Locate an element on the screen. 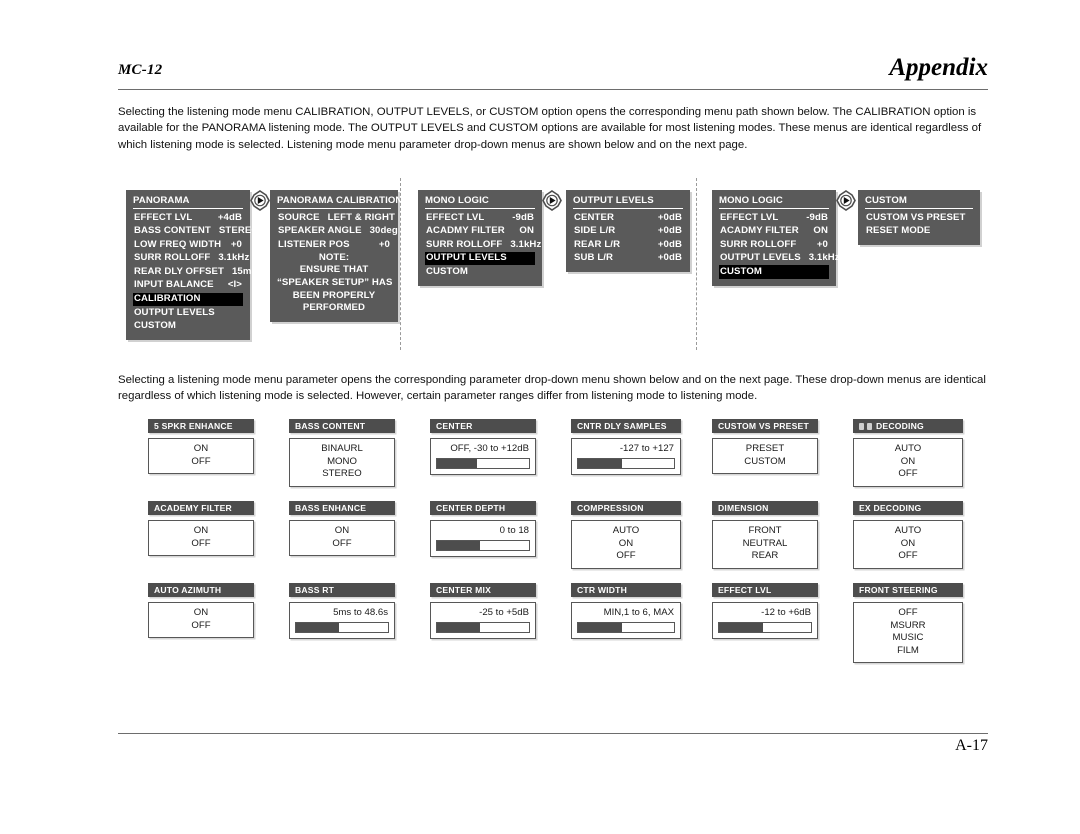  dropdown-5-spkr-enhance: 5 SPKR ENHANCE ON OFF is located at coordinates (201, 447).